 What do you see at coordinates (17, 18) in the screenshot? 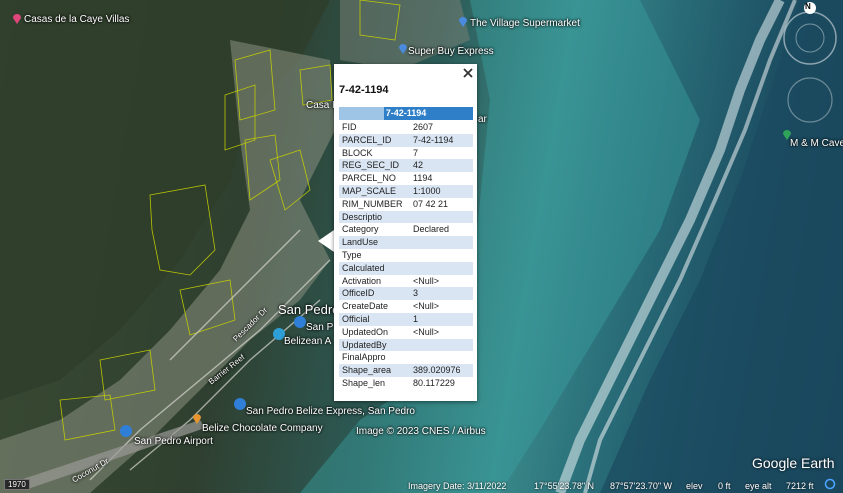
I see `place-pin-icon` at bounding box center [17, 18].